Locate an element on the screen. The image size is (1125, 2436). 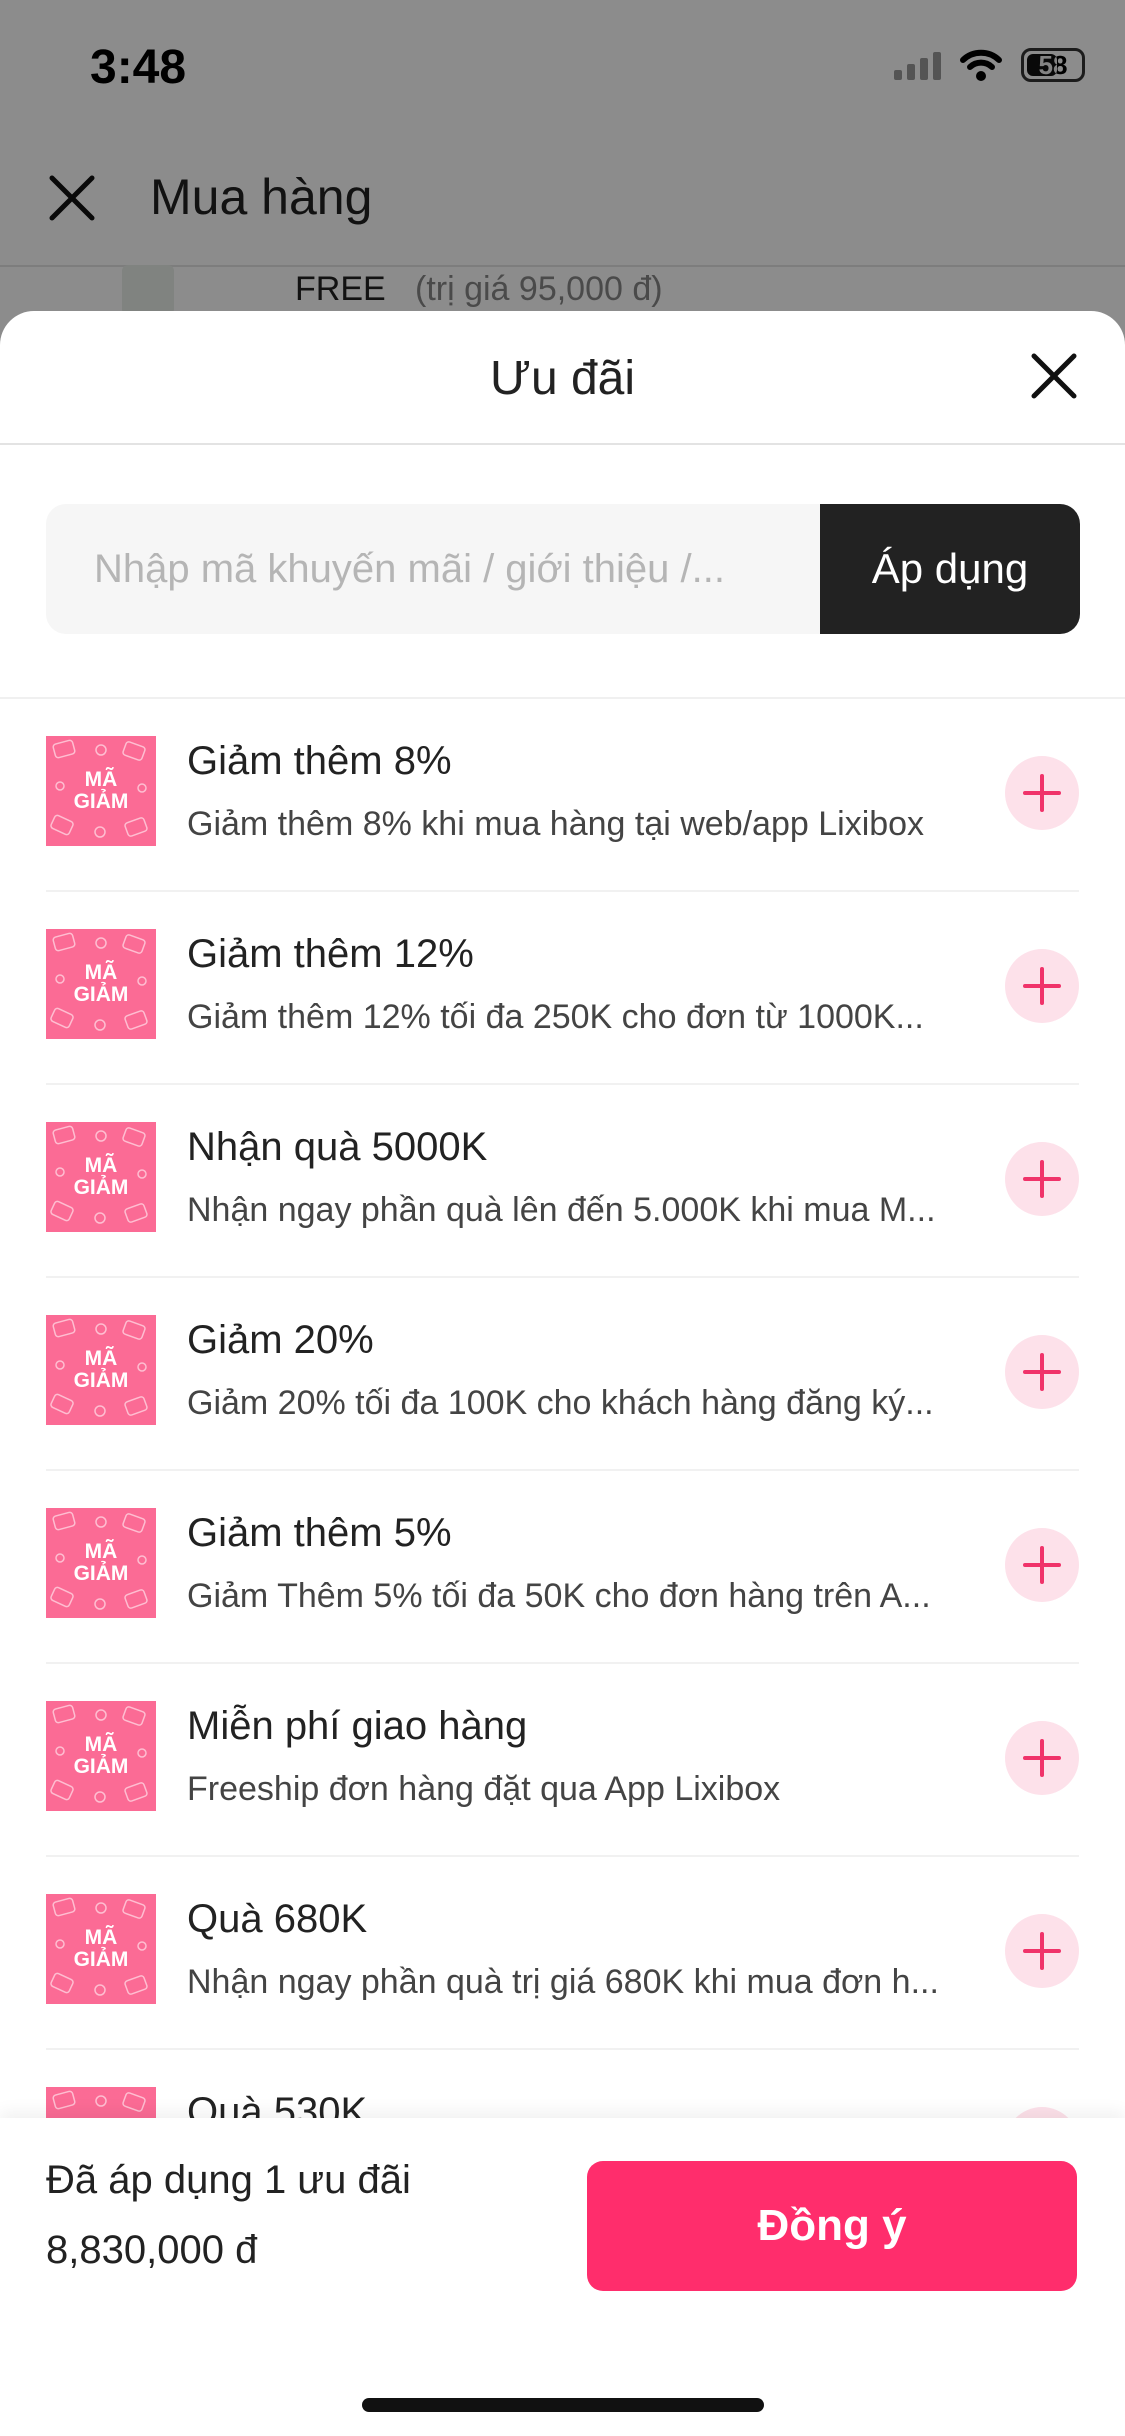
promo-code-input is located at coordinates (433, 569).